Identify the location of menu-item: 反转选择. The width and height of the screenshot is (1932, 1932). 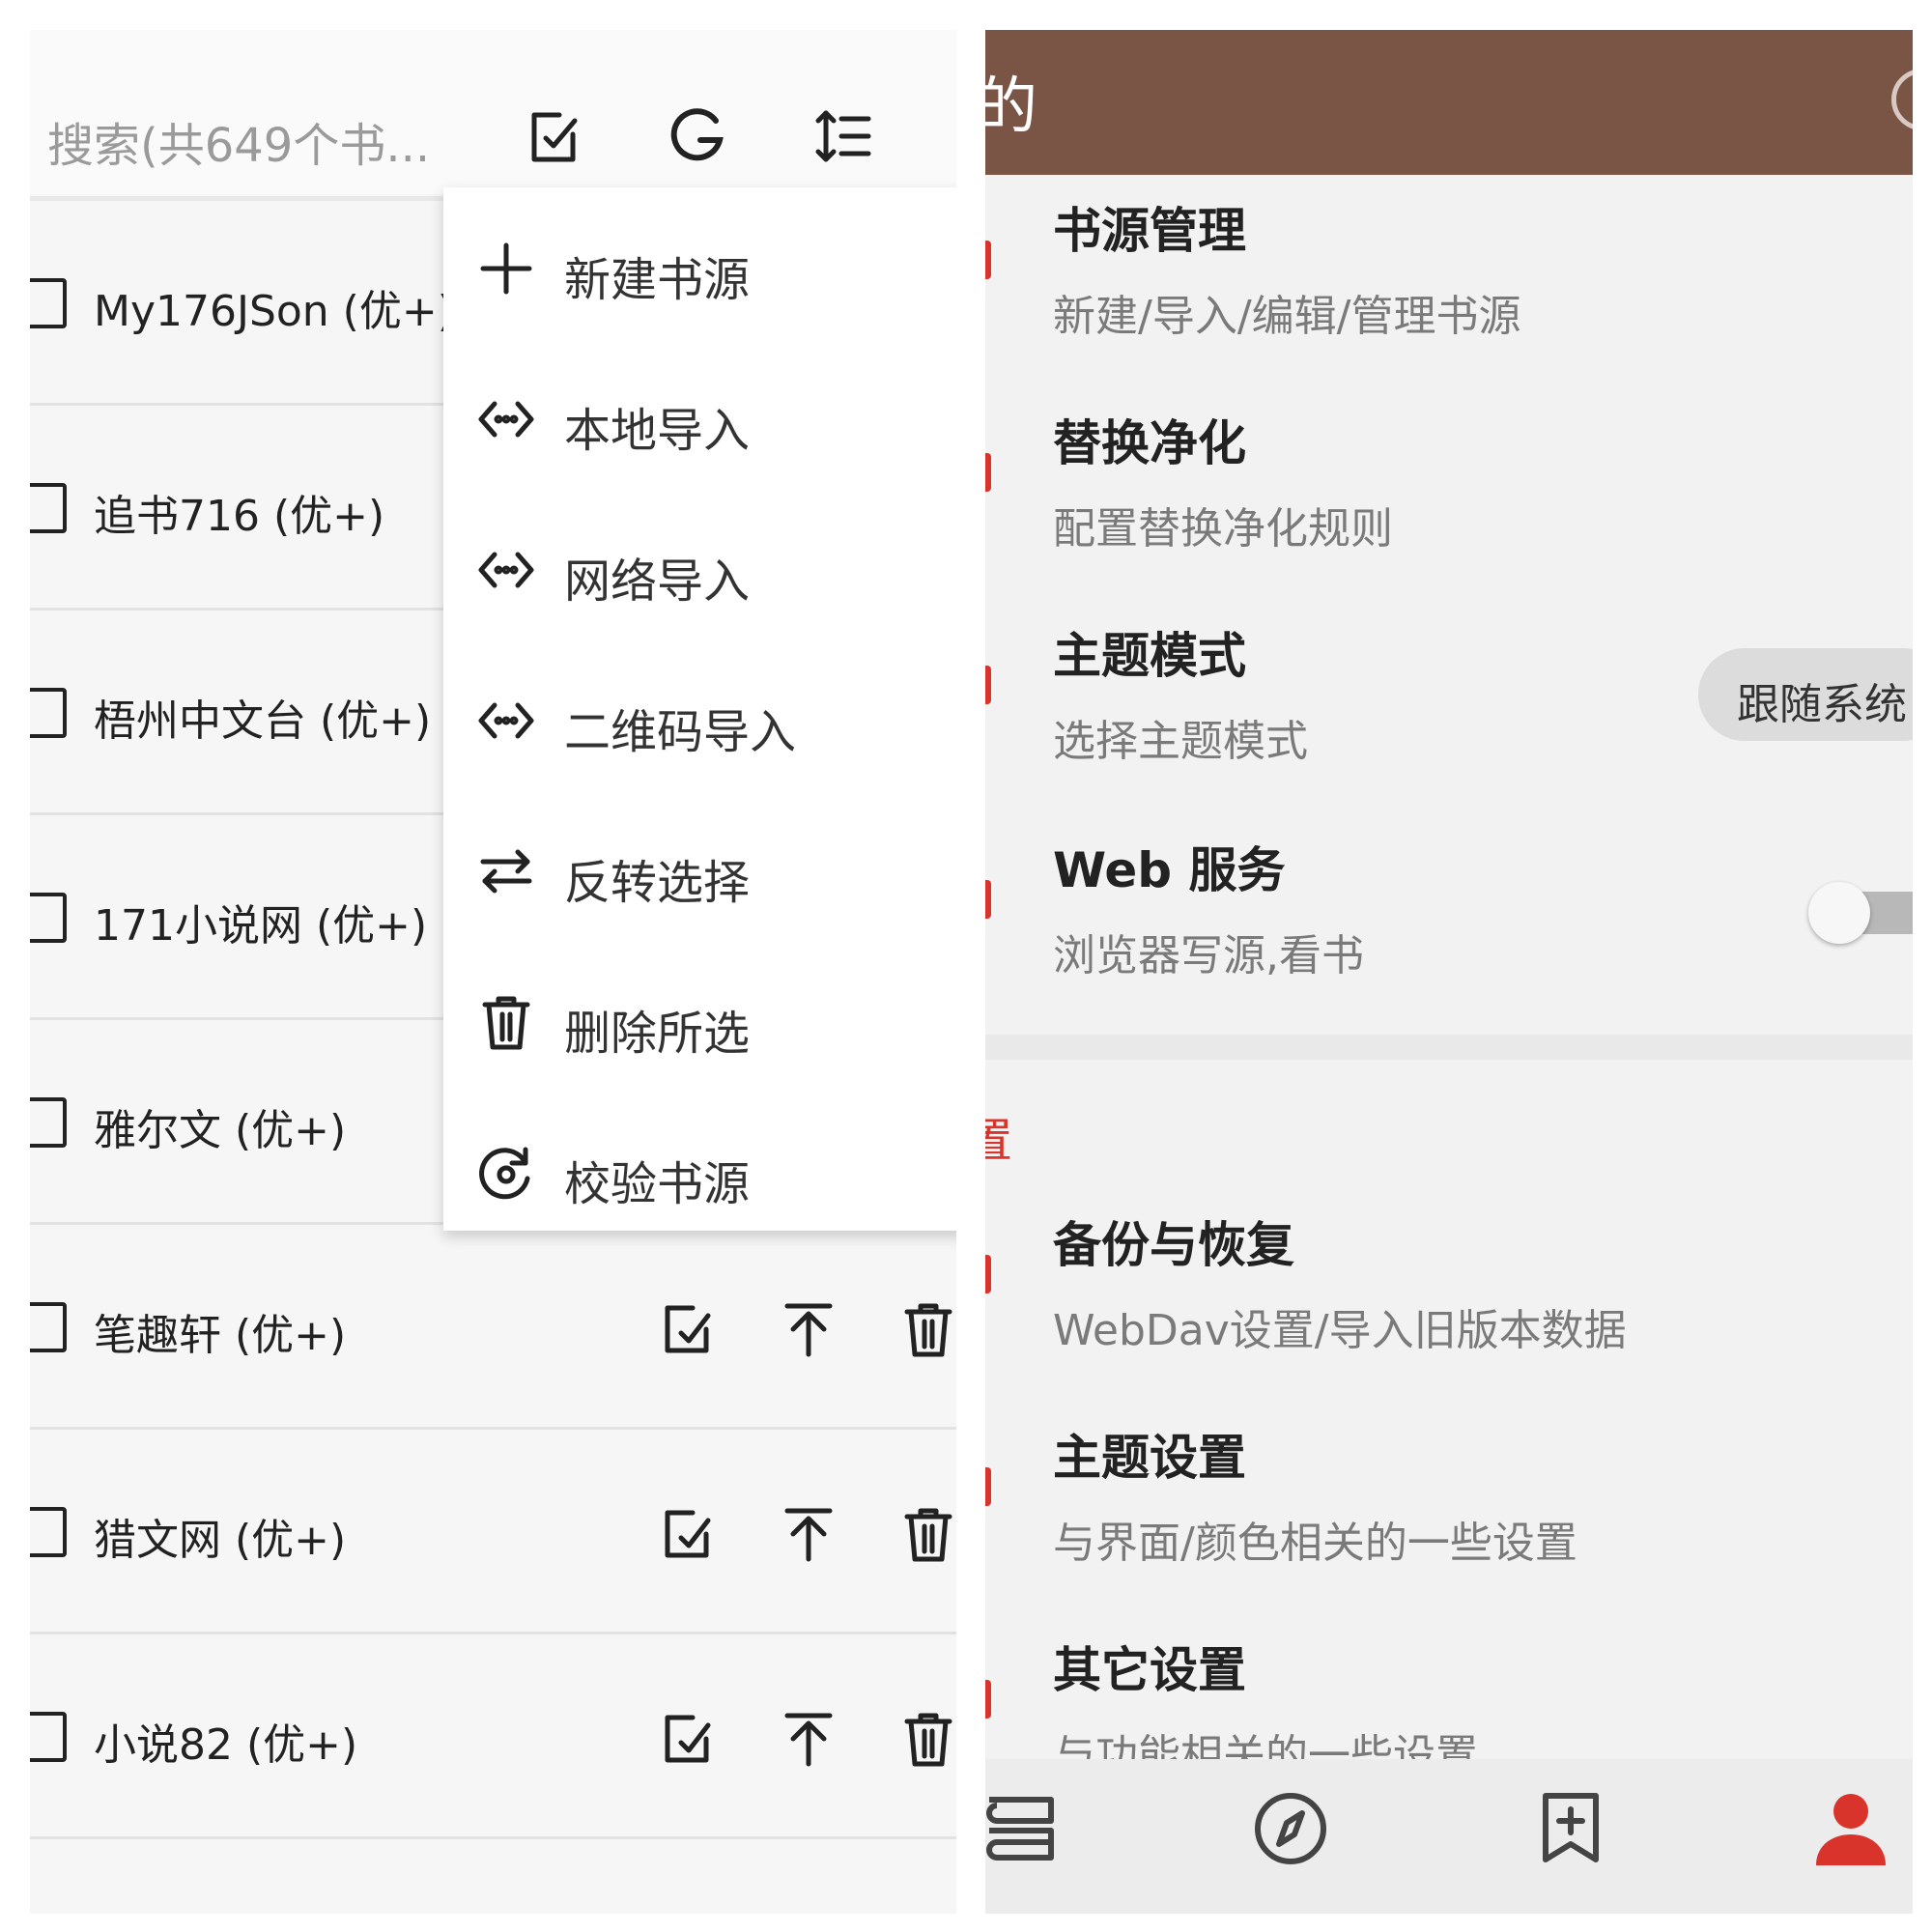
(699, 869).